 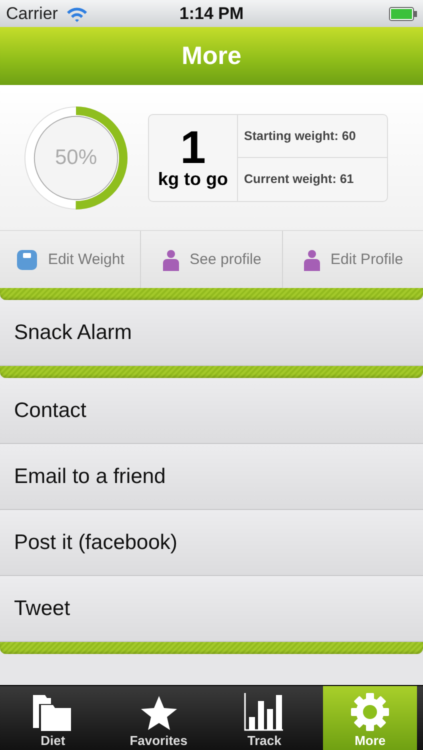 What do you see at coordinates (71, 259) in the screenshot?
I see `action-button: Edit Weight` at bounding box center [71, 259].